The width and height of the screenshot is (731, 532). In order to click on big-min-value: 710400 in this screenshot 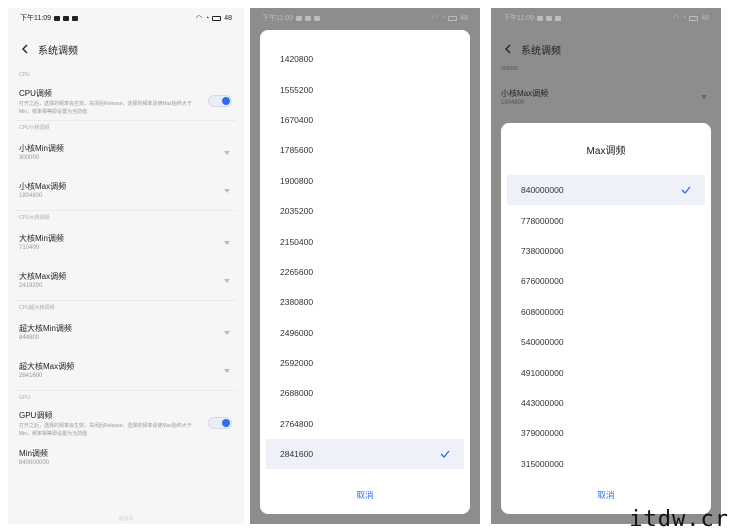, I will do `click(29, 248)`.